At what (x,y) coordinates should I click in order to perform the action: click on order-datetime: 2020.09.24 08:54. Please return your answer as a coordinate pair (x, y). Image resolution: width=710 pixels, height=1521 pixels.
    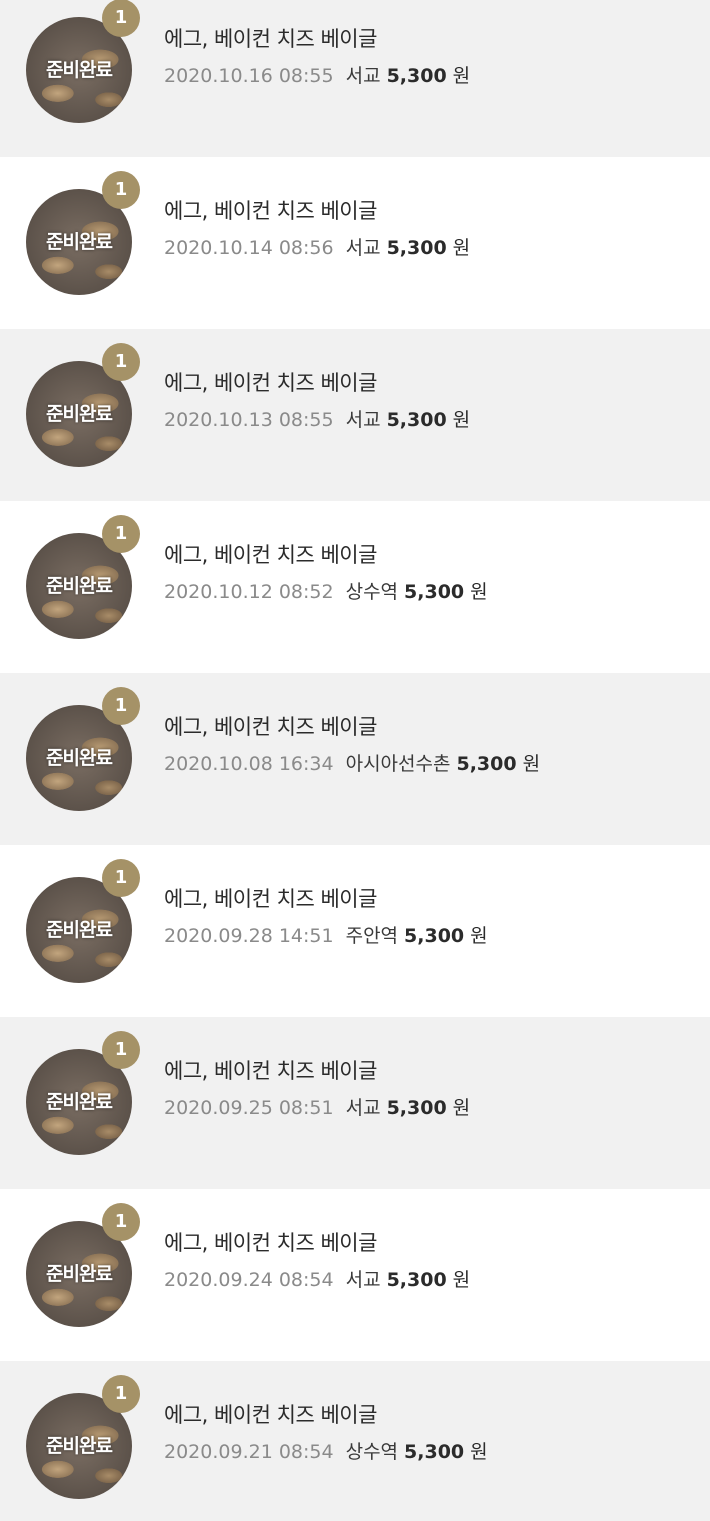
    Looking at the image, I should click on (249, 1280).